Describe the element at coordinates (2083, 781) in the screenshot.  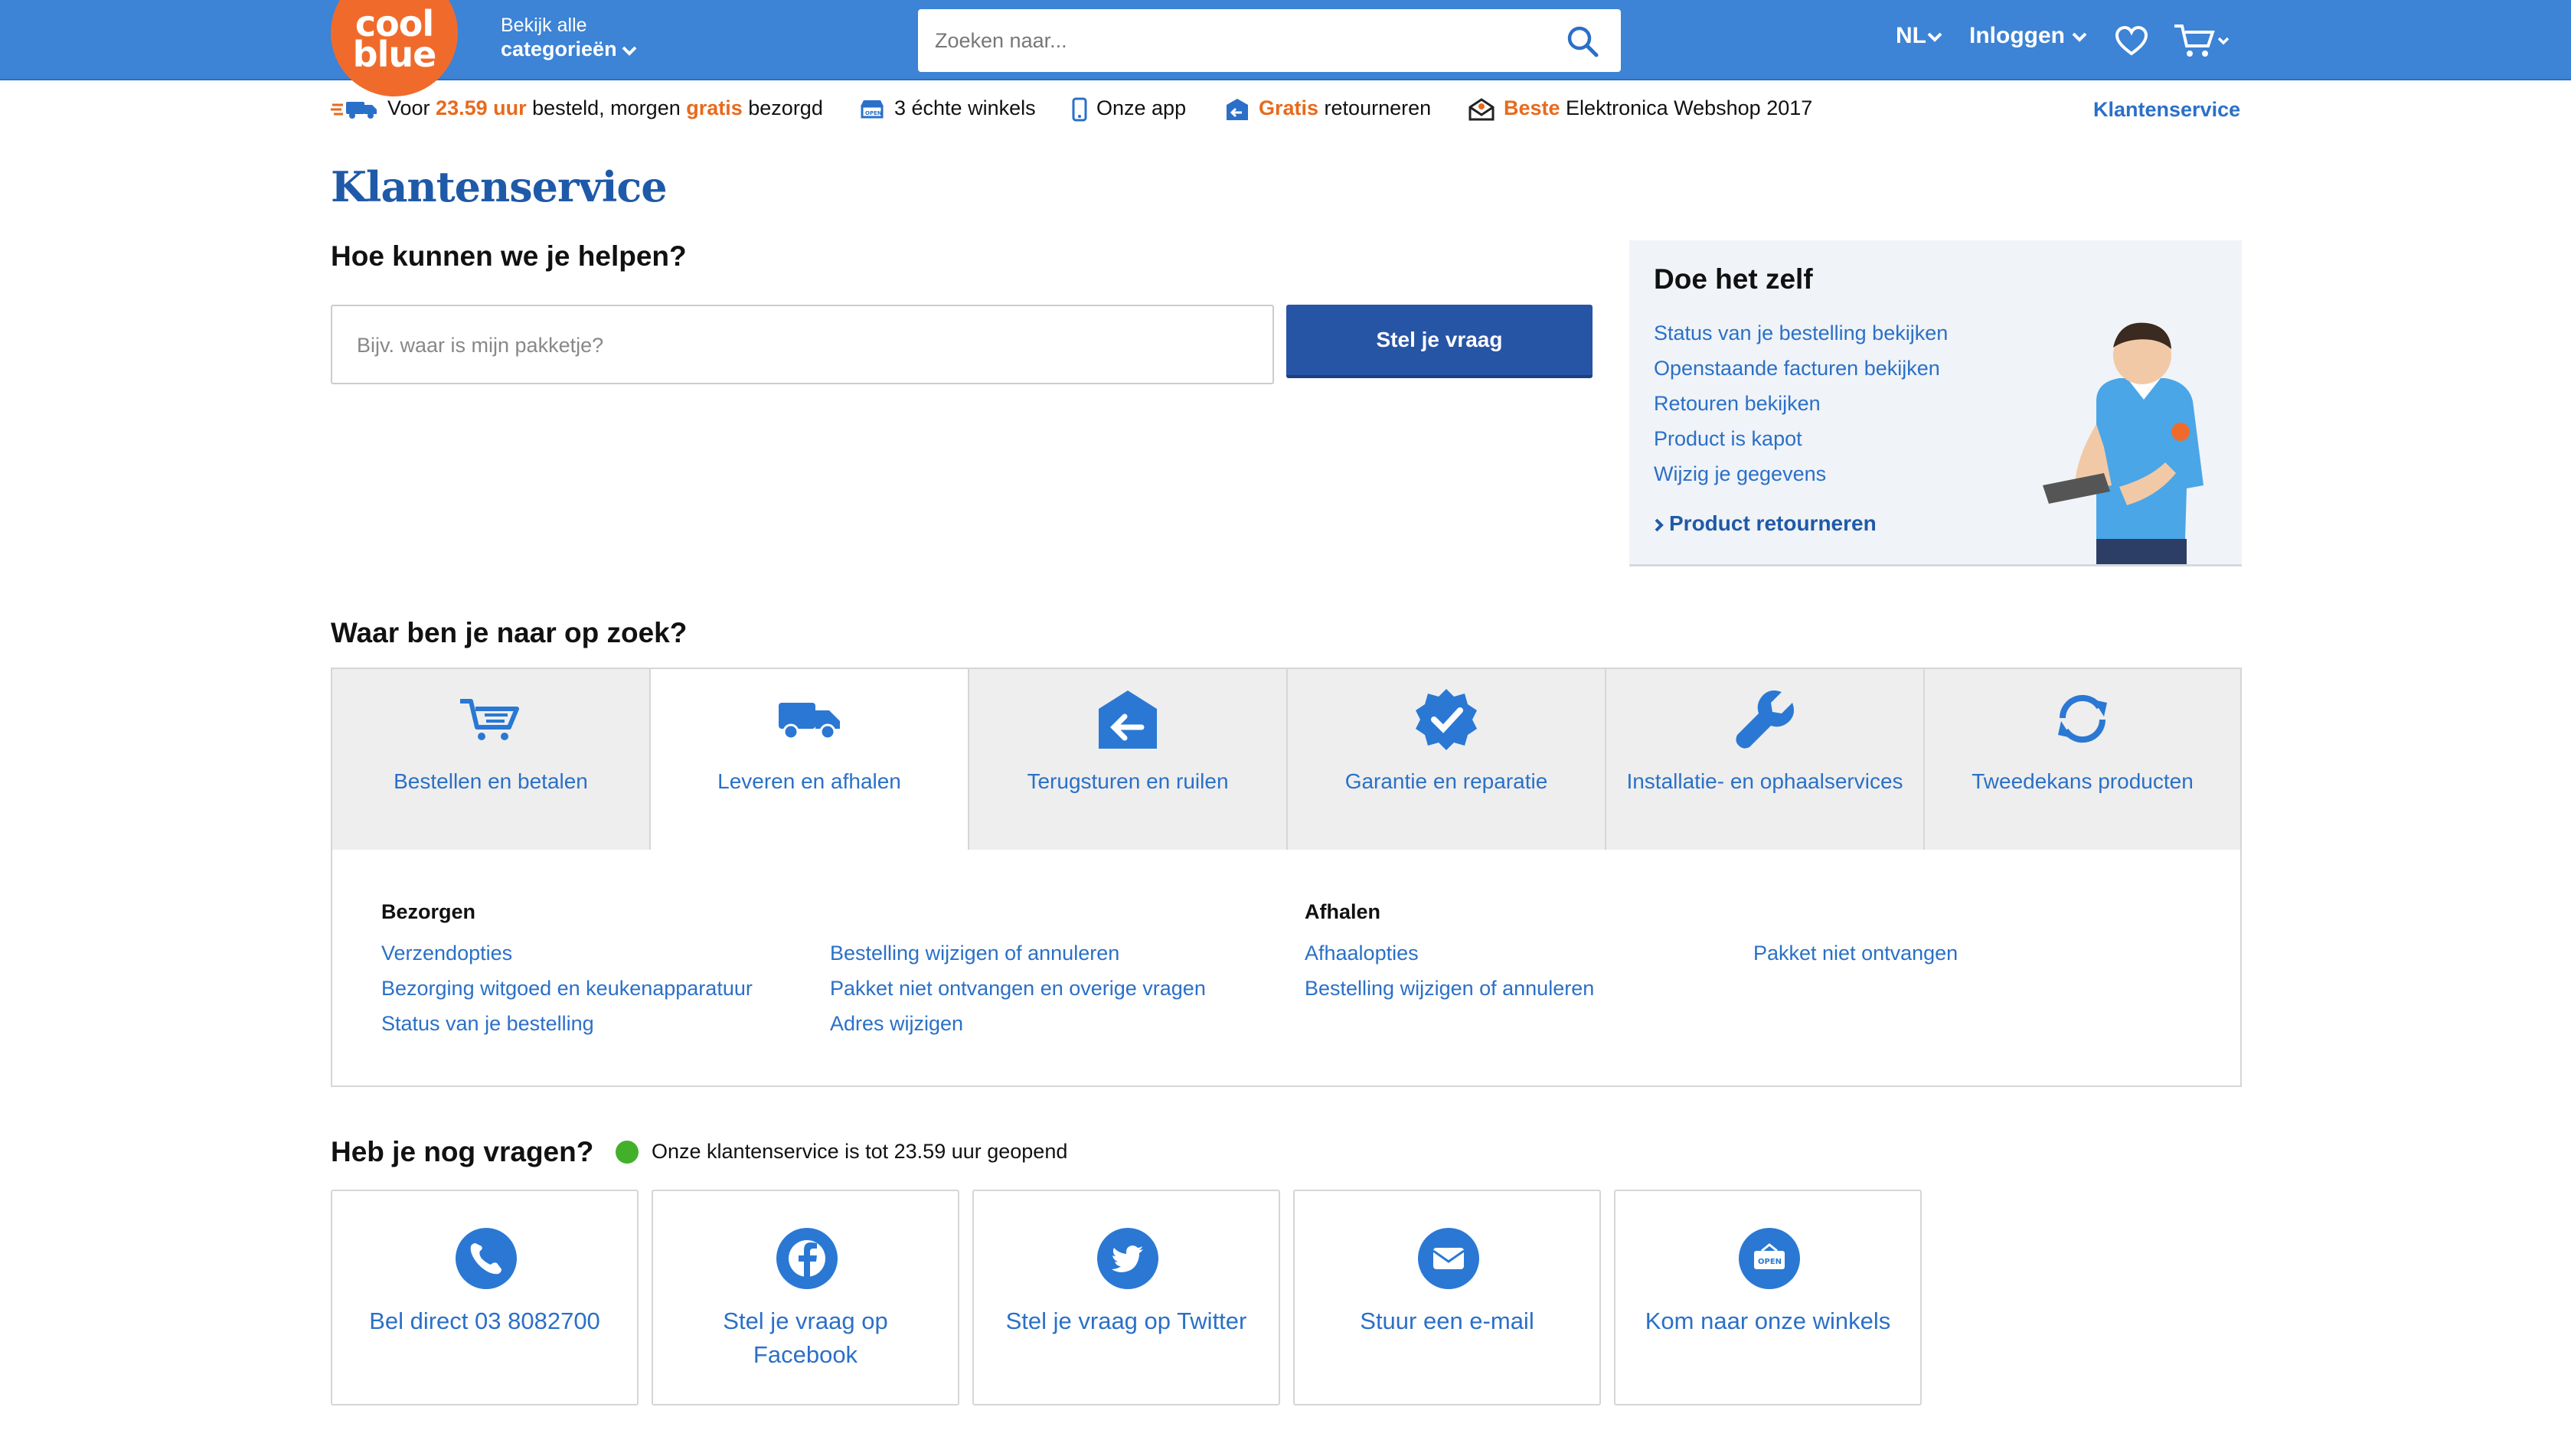
I see `tab-label: Tweedekans producten` at that location.